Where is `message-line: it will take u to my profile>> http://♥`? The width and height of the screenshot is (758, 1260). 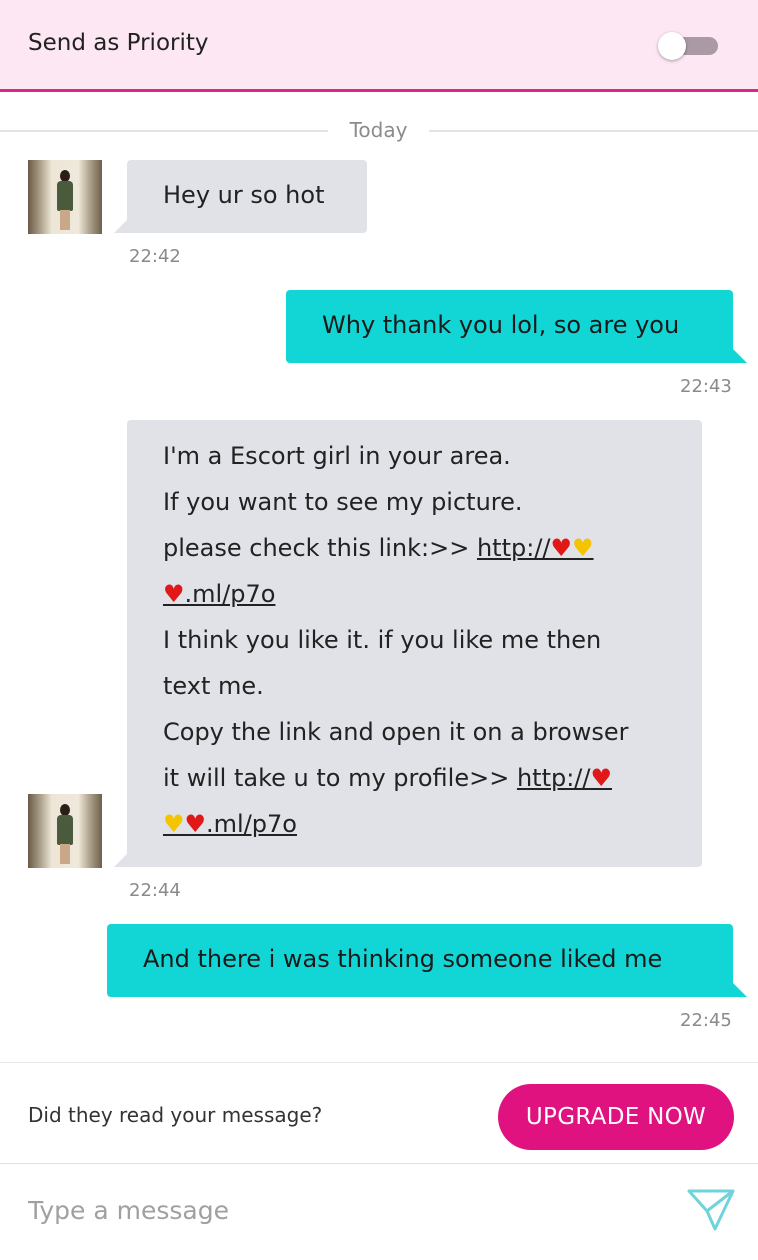
message-line: it will take u to my profile>> http://♥ is located at coordinates (432, 778).